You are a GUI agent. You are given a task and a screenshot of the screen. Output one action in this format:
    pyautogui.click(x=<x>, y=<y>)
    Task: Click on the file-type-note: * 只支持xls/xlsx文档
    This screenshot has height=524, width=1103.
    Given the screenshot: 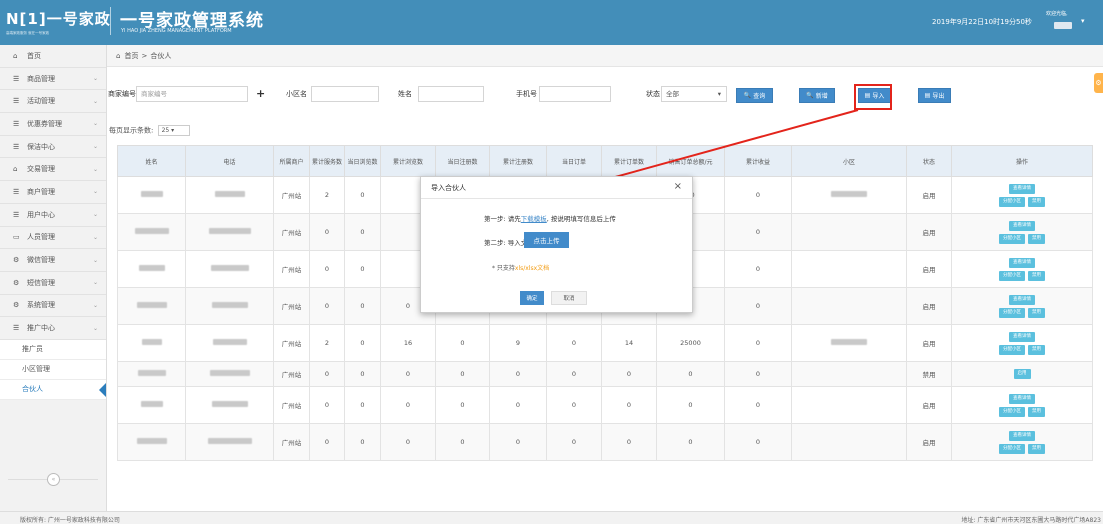 What is the action you would take?
    pyautogui.click(x=520, y=267)
    